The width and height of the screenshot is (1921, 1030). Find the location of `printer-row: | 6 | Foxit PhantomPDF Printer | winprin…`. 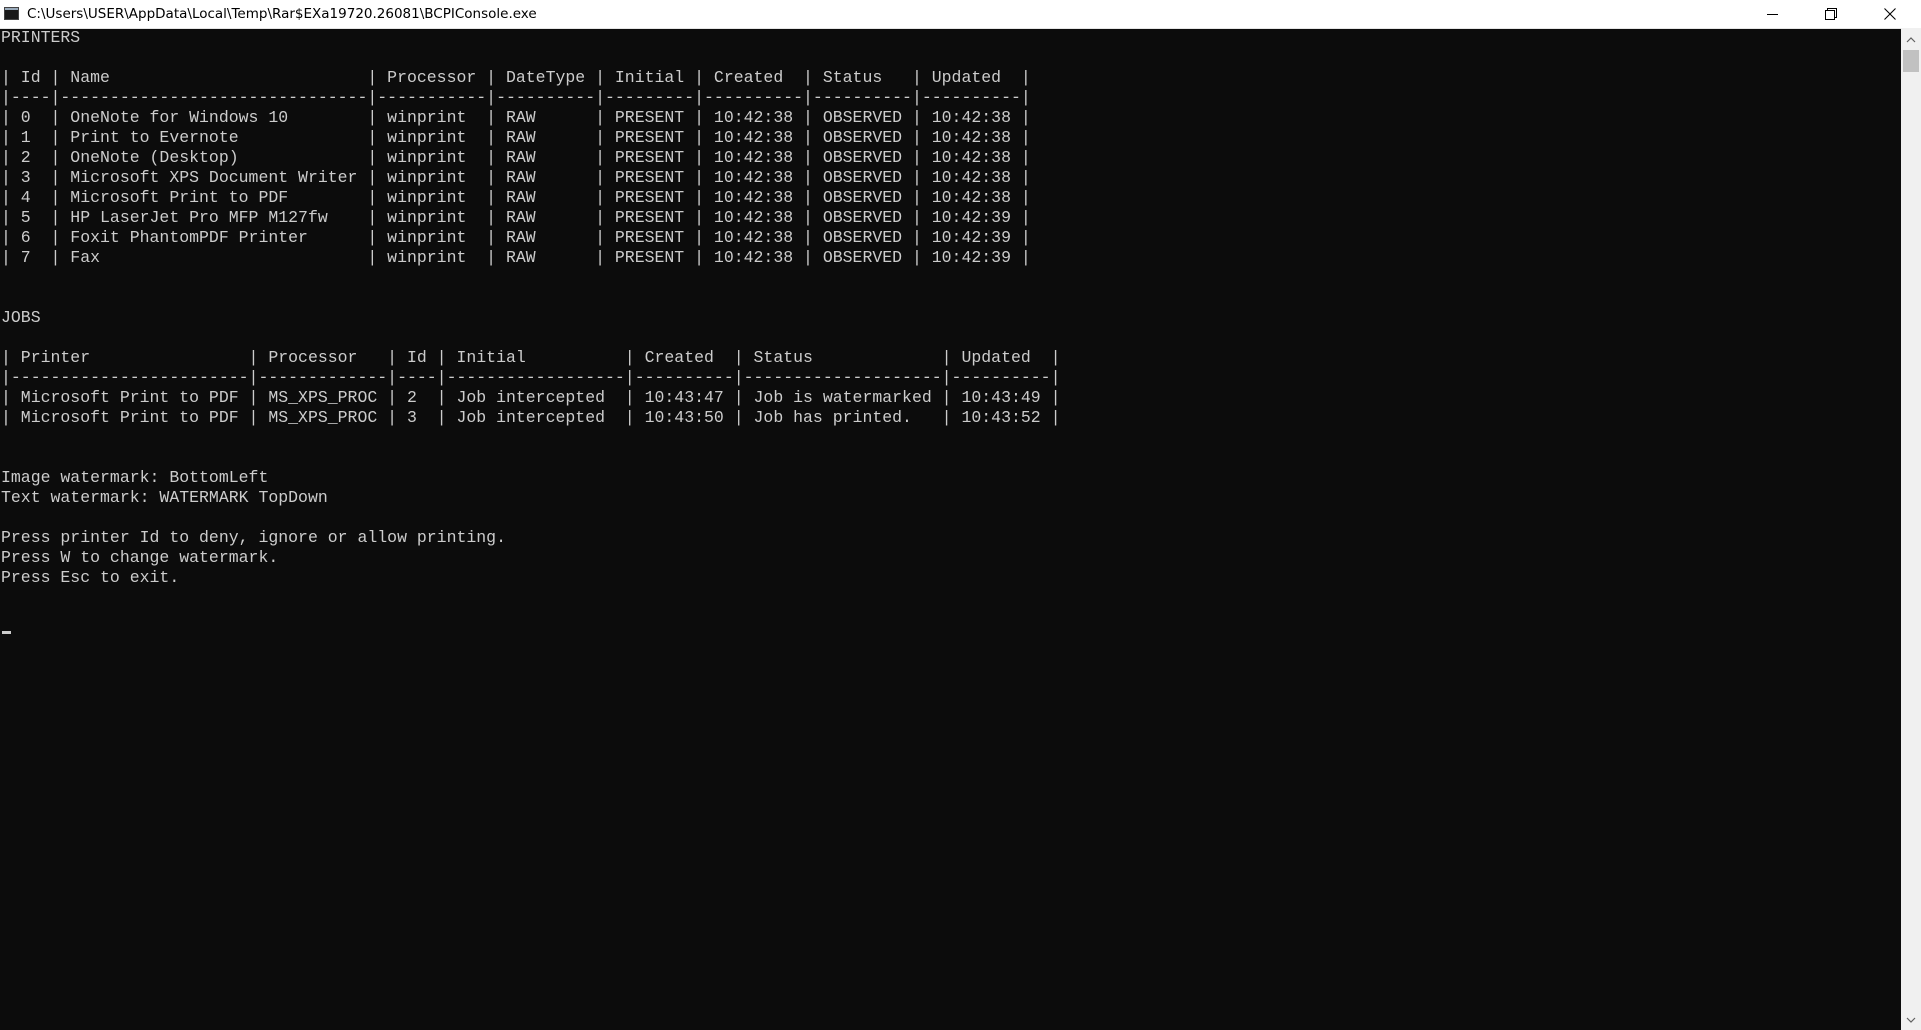

printer-row: | 6 | Foxit PhantomPDF Printer | winprin… is located at coordinates (516, 237).